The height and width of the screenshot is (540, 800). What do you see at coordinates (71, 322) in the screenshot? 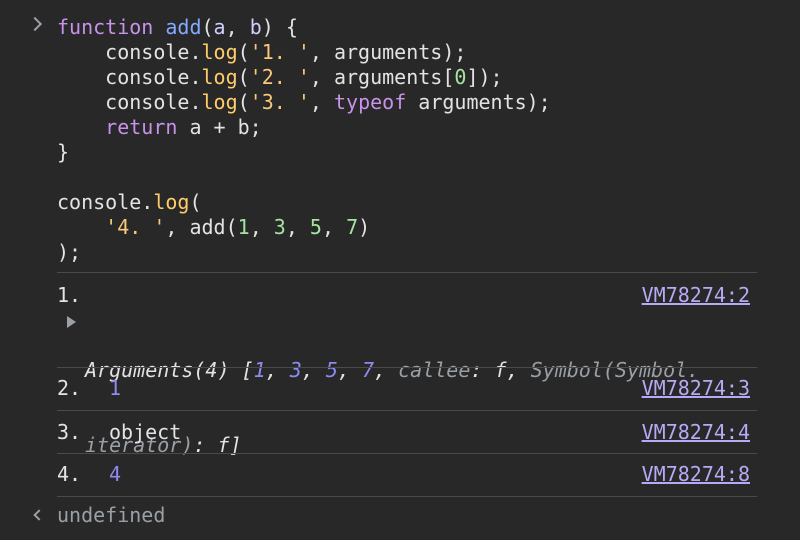
I see `expand-triangle-icon` at bounding box center [71, 322].